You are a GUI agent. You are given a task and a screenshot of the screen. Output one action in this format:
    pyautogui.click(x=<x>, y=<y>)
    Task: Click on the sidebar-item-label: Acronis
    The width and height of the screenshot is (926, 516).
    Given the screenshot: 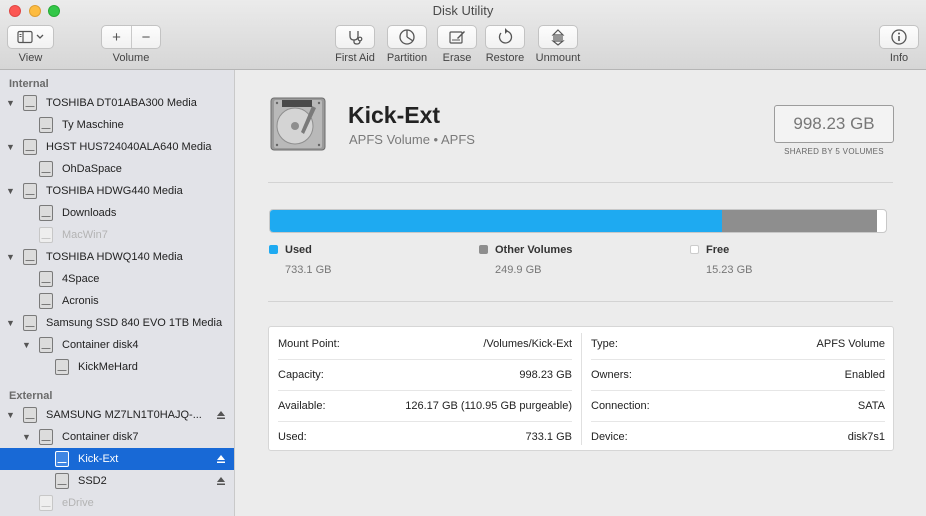 What is the action you would take?
    pyautogui.click(x=80, y=301)
    